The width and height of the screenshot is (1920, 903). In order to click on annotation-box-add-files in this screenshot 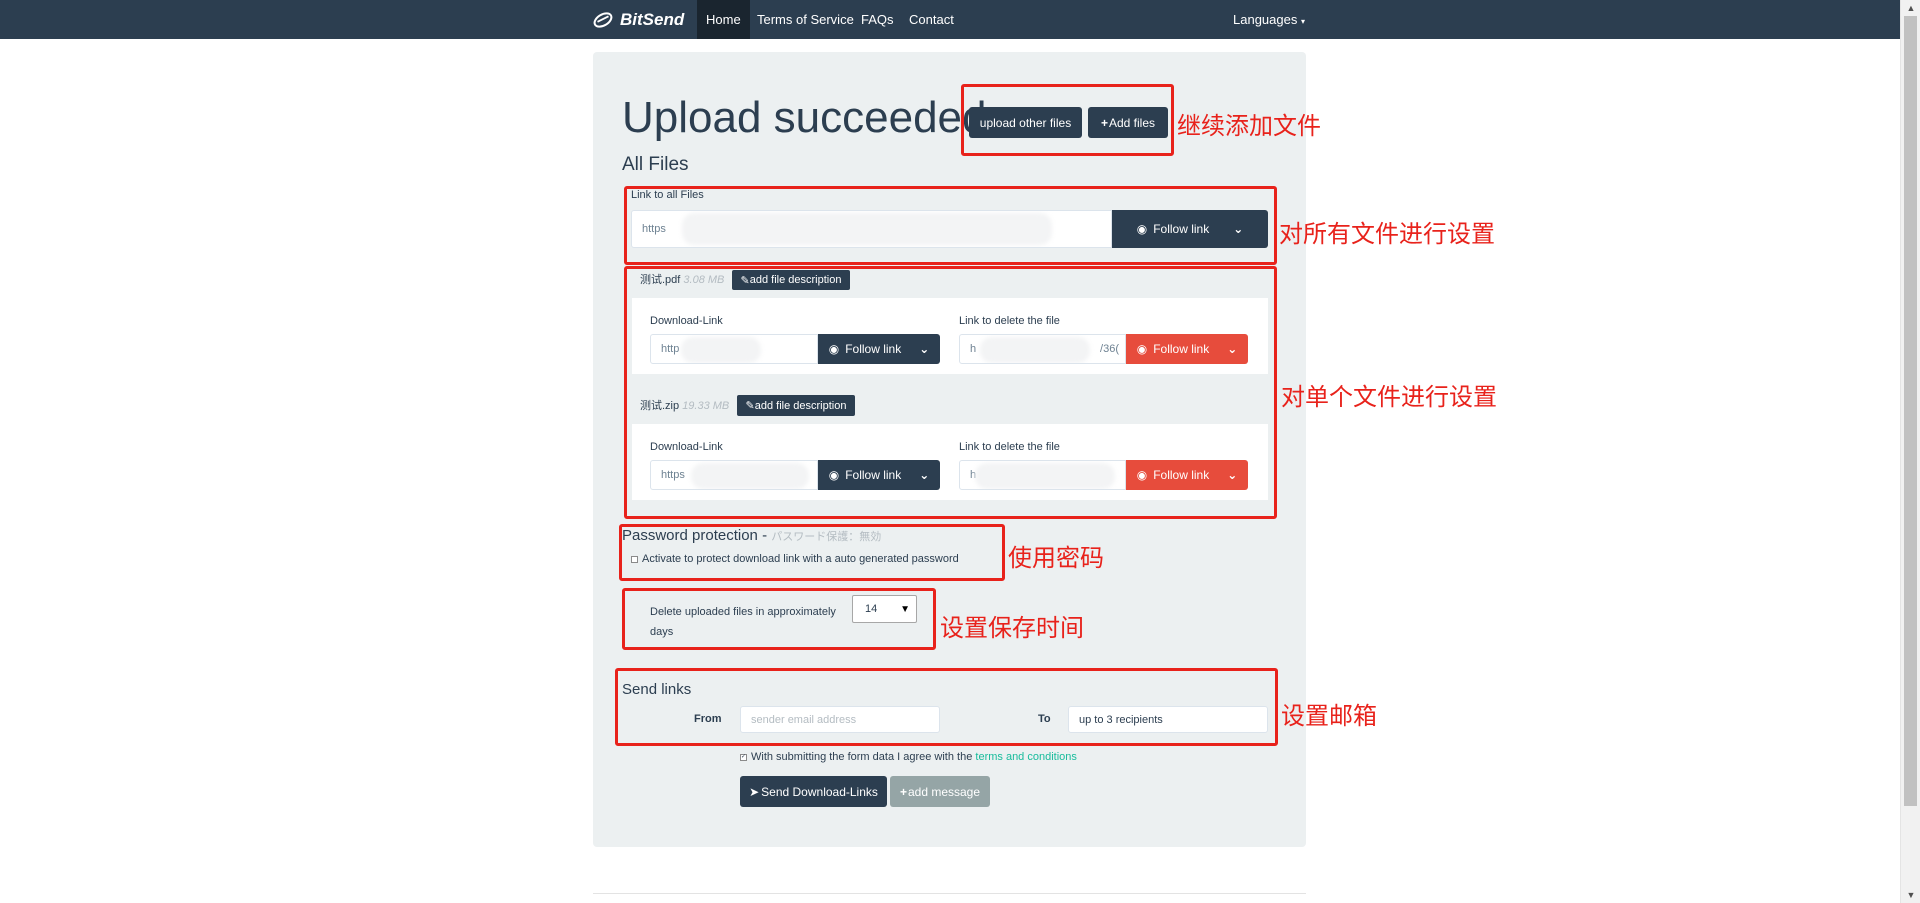, I will do `click(1067, 120)`.